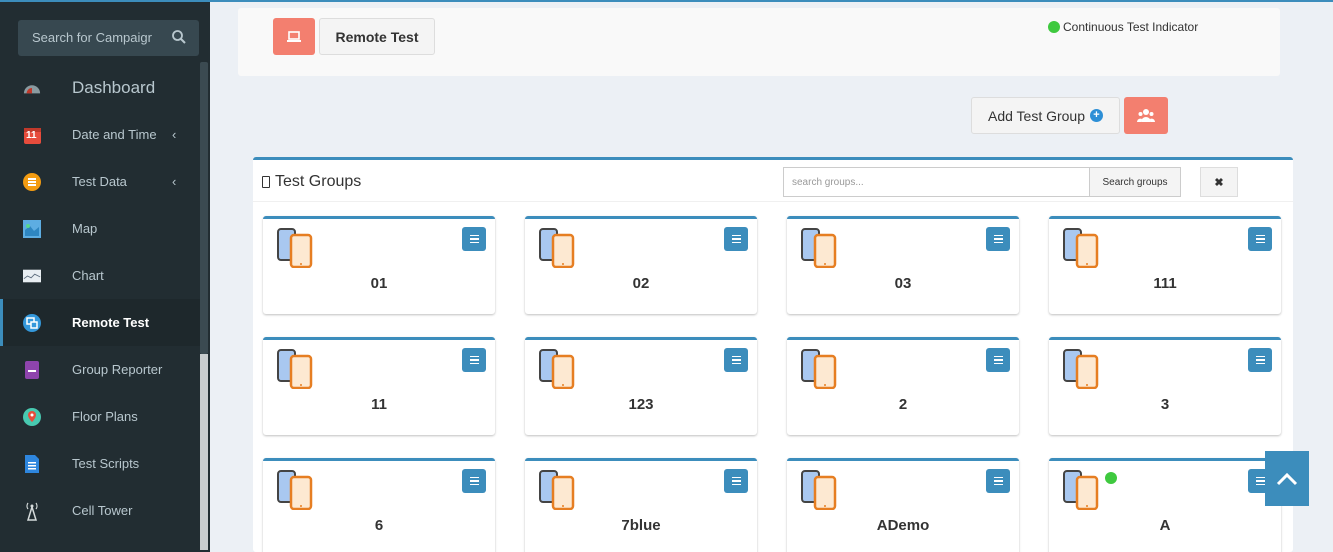 The height and width of the screenshot is (552, 1333). What do you see at coordinates (204, 208) in the screenshot?
I see `sidebar-scrollbar-thumb` at bounding box center [204, 208].